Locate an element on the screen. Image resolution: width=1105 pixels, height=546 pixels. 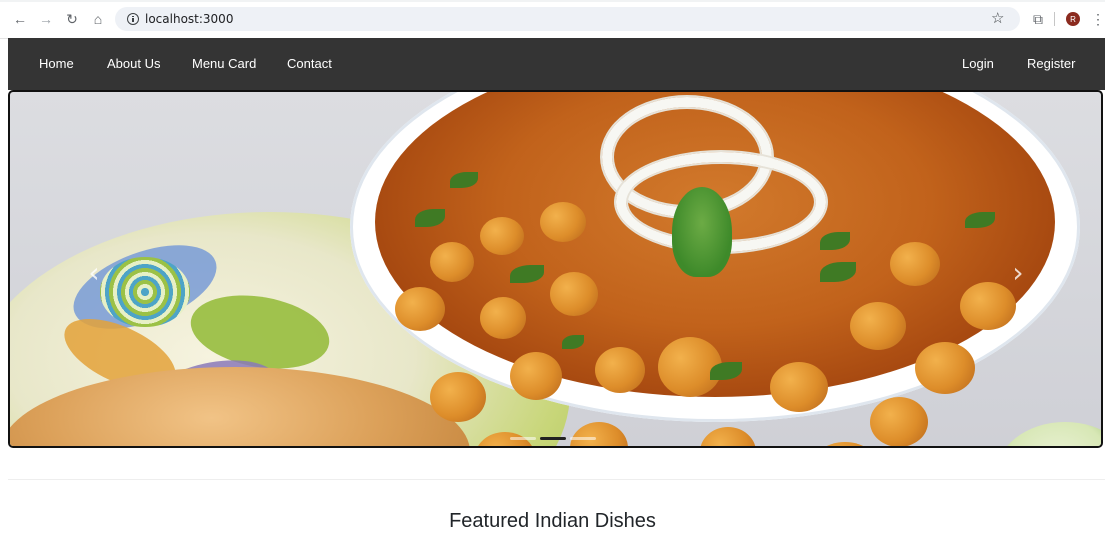
star-icon: ☆ is located at coordinates (997, 18).